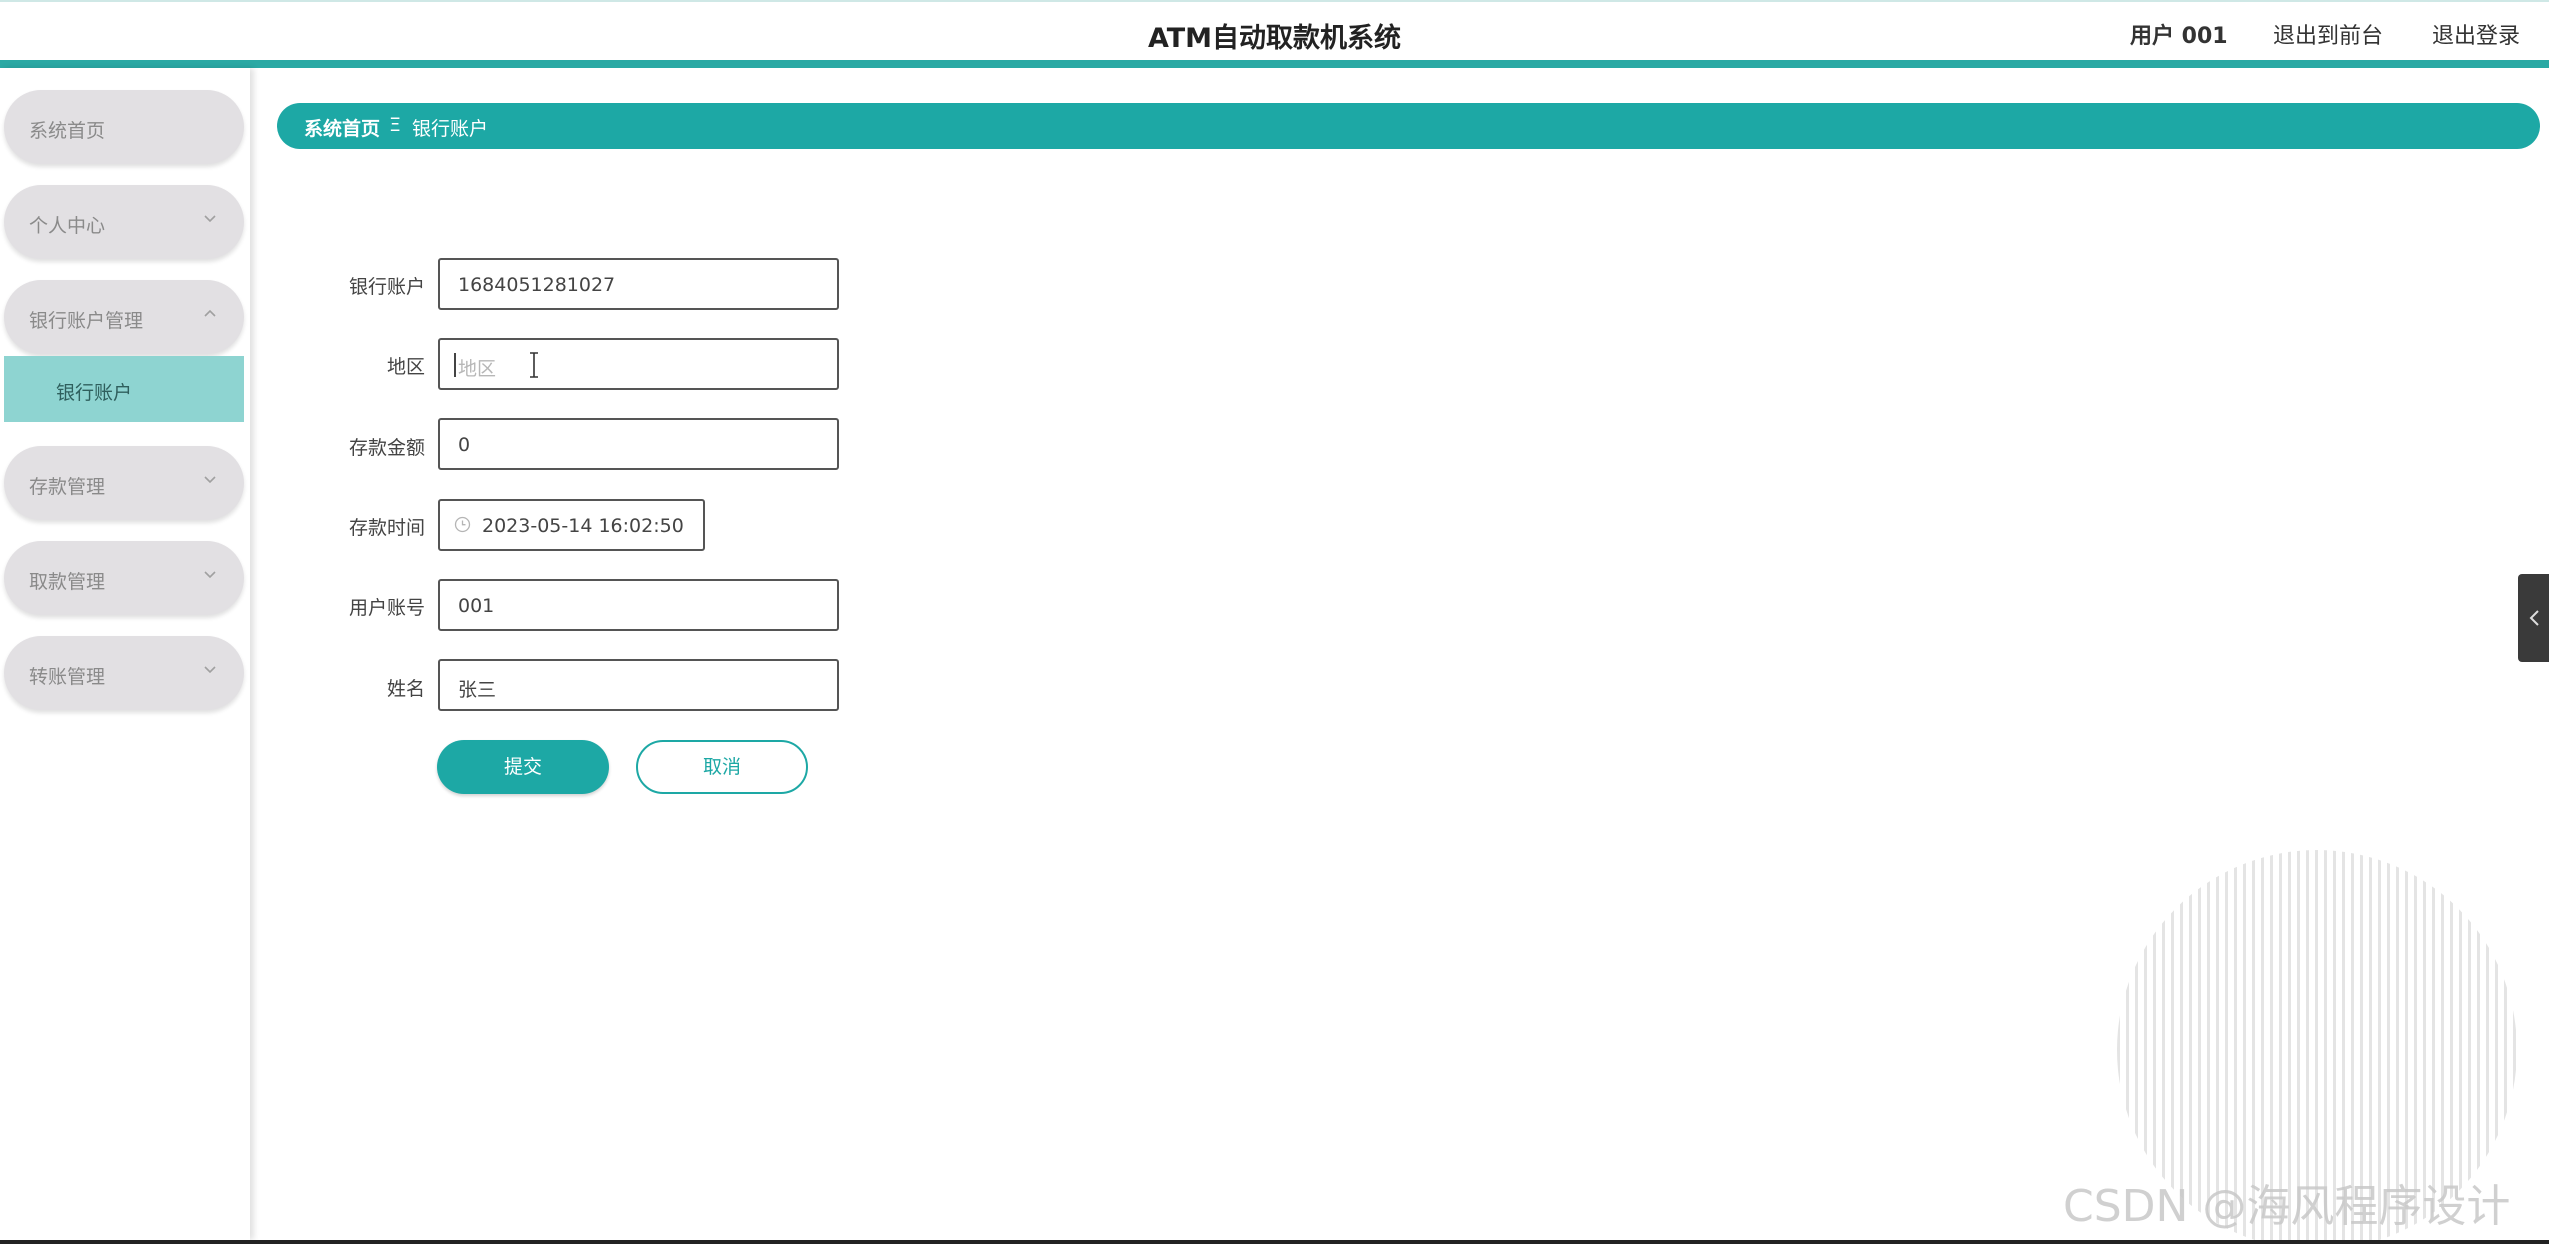 The width and height of the screenshot is (2549, 1244). What do you see at coordinates (534, 365) in the screenshot?
I see `text-cursor-icon` at bounding box center [534, 365].